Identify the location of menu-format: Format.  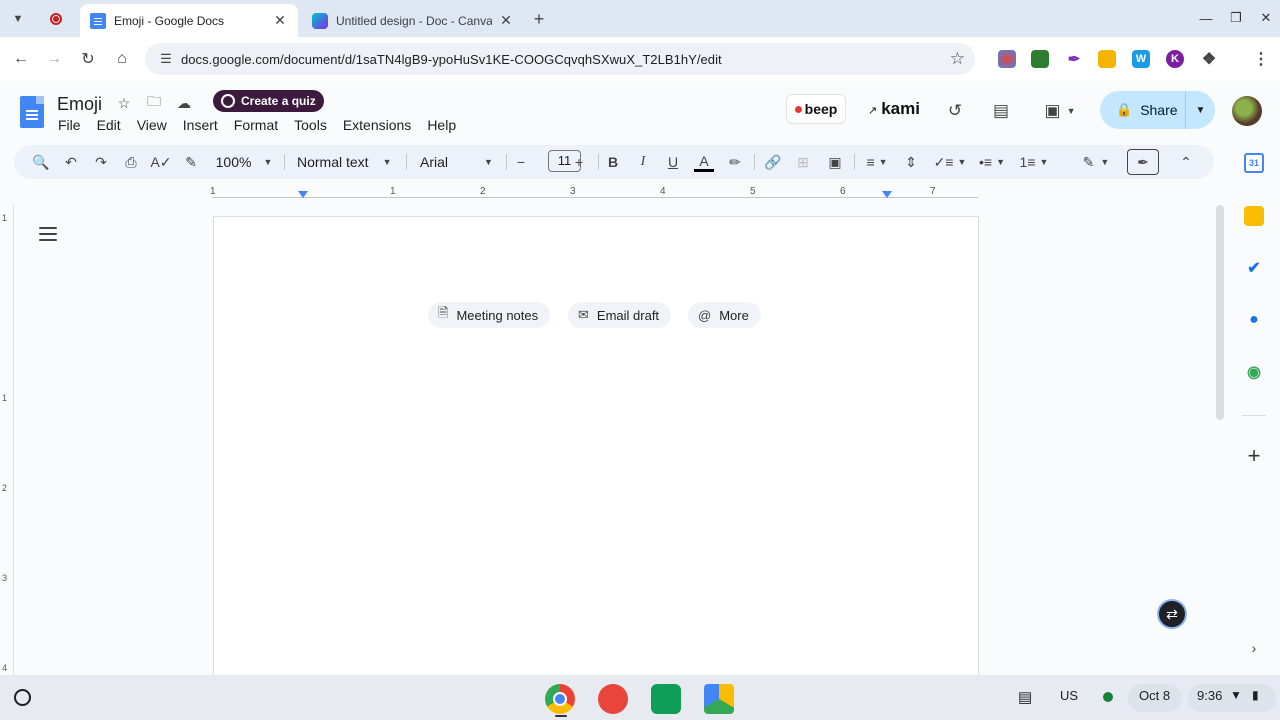
(256, 125).